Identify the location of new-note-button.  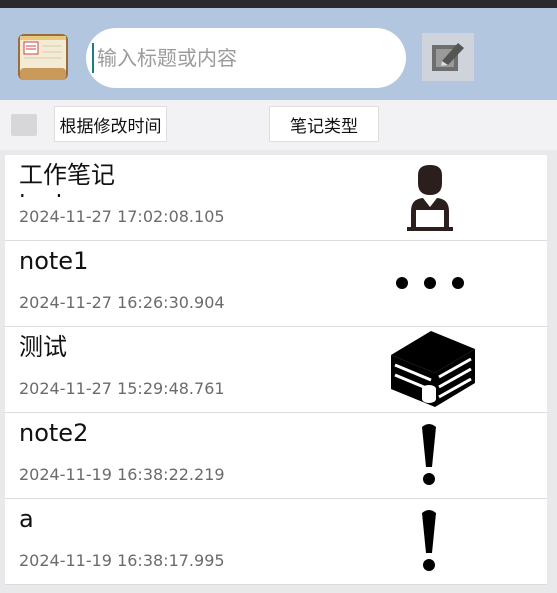
(448, 57).